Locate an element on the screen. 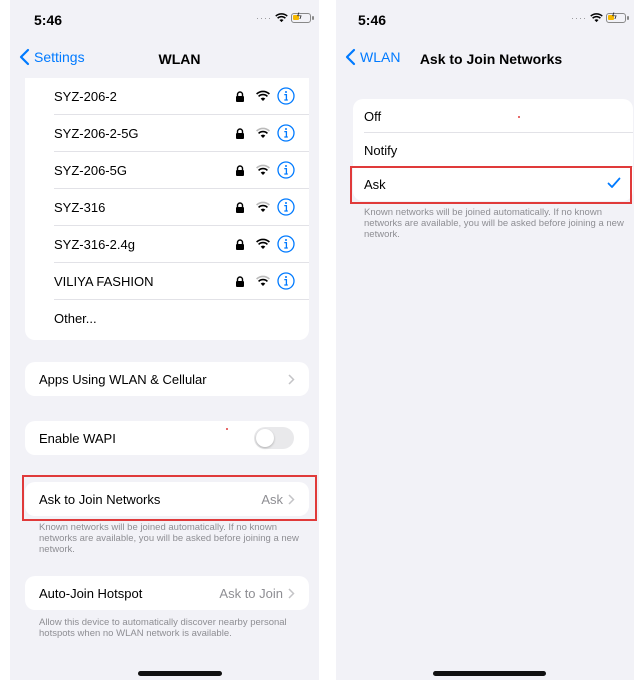 The image size is (634, 680). network-name: SYZ-206-2 is located at coordinates (85, 96).